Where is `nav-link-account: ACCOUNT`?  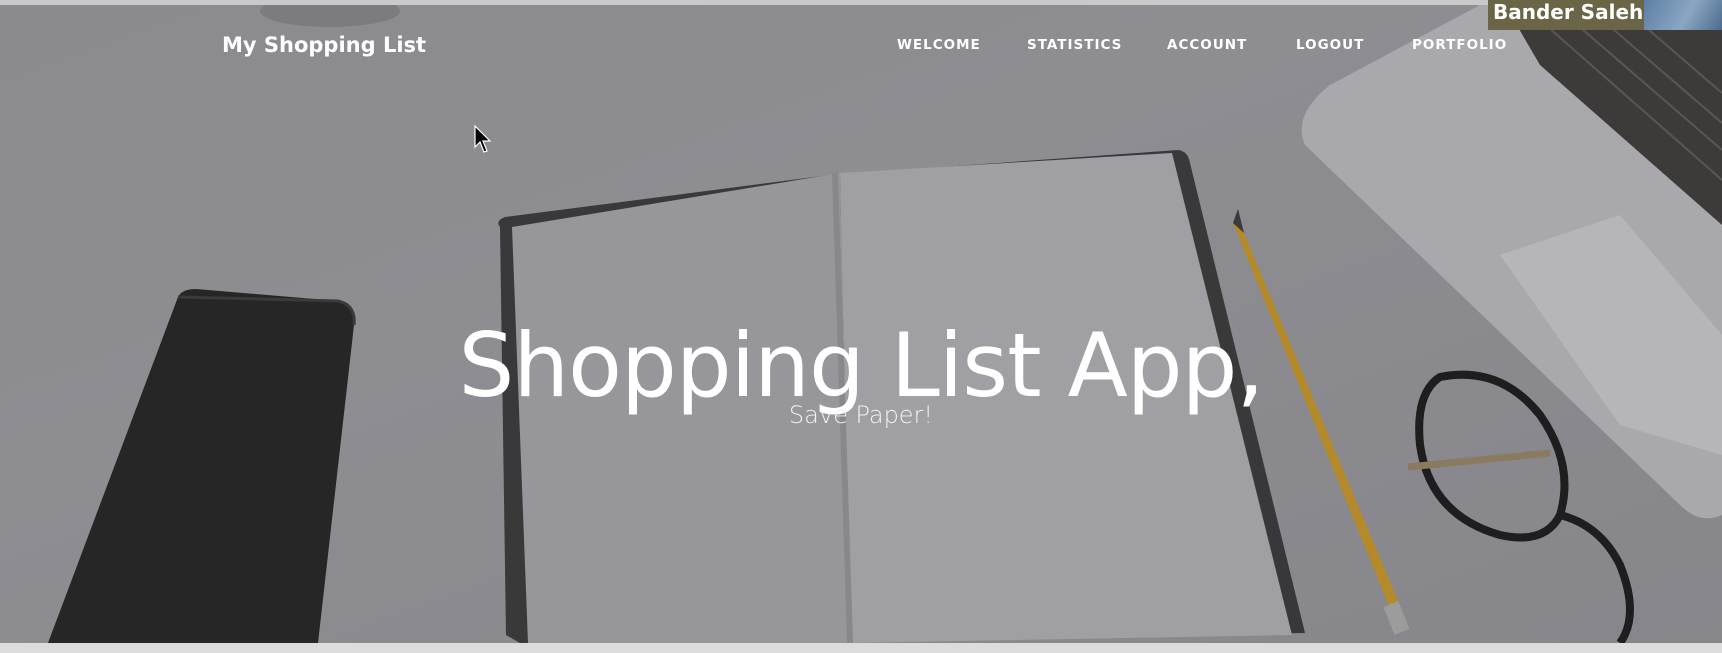 nav-link-account: ACCOUNT is located at coordinates (1207, 45).